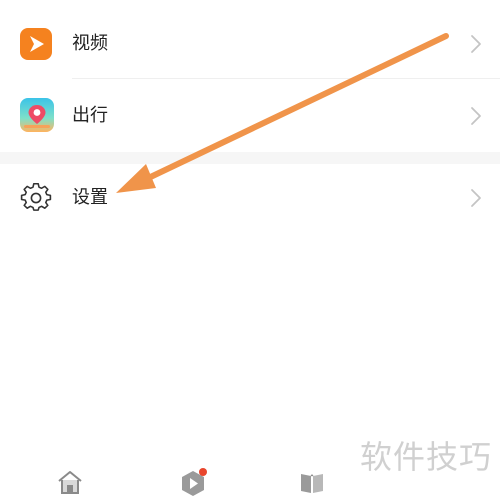 This screenshot has width=500, height=500. What do you see at coordinates (90, 197) in the screenshot?
I see `menu-item-label: 设置` at bounding box center [90, 197].